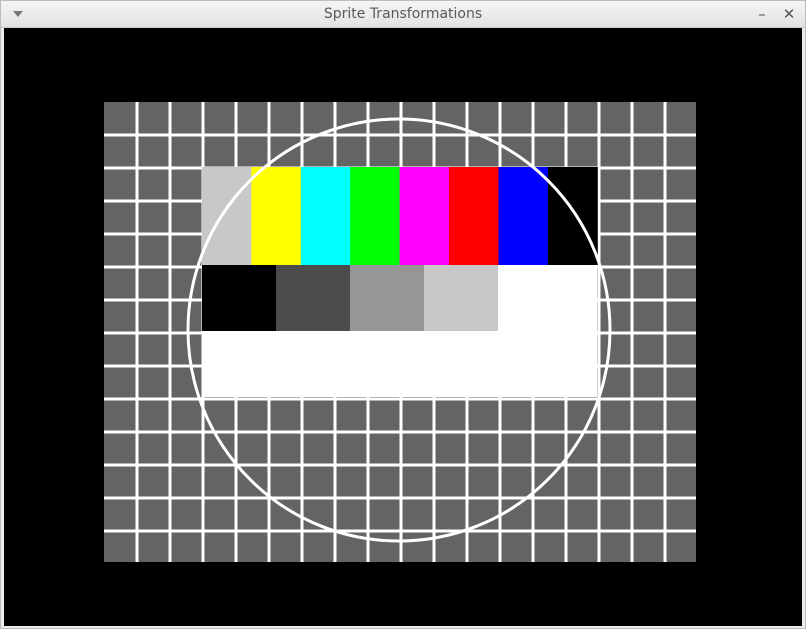 The height and width of the screenshot is (629, 806). I want to click on window-title: Sprite Transformations, so click(403, 14).